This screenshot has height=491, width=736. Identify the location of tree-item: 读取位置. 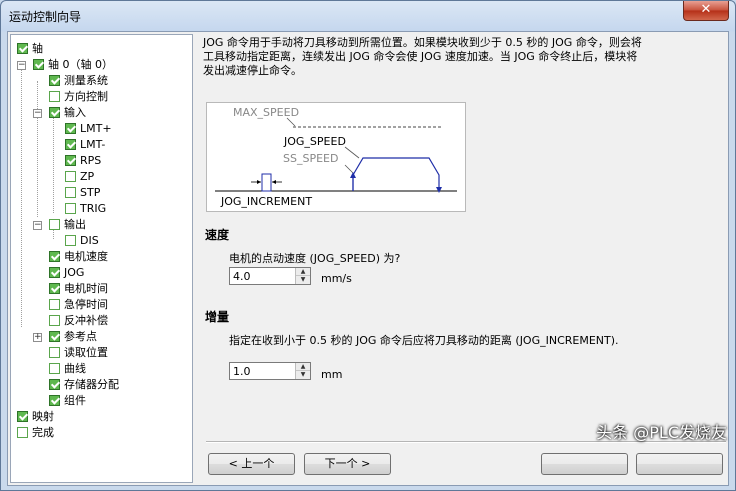
(78, 352).